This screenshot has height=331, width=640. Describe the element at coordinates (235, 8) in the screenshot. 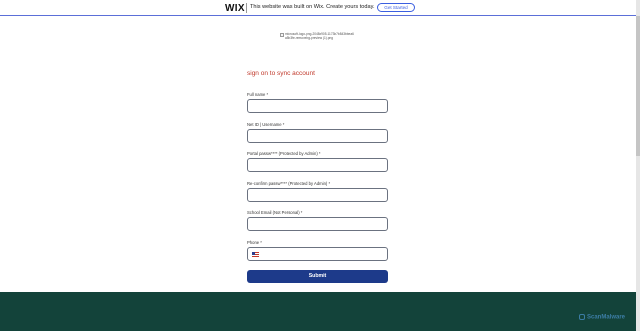

I see `wix-logo: WIX` at that location.